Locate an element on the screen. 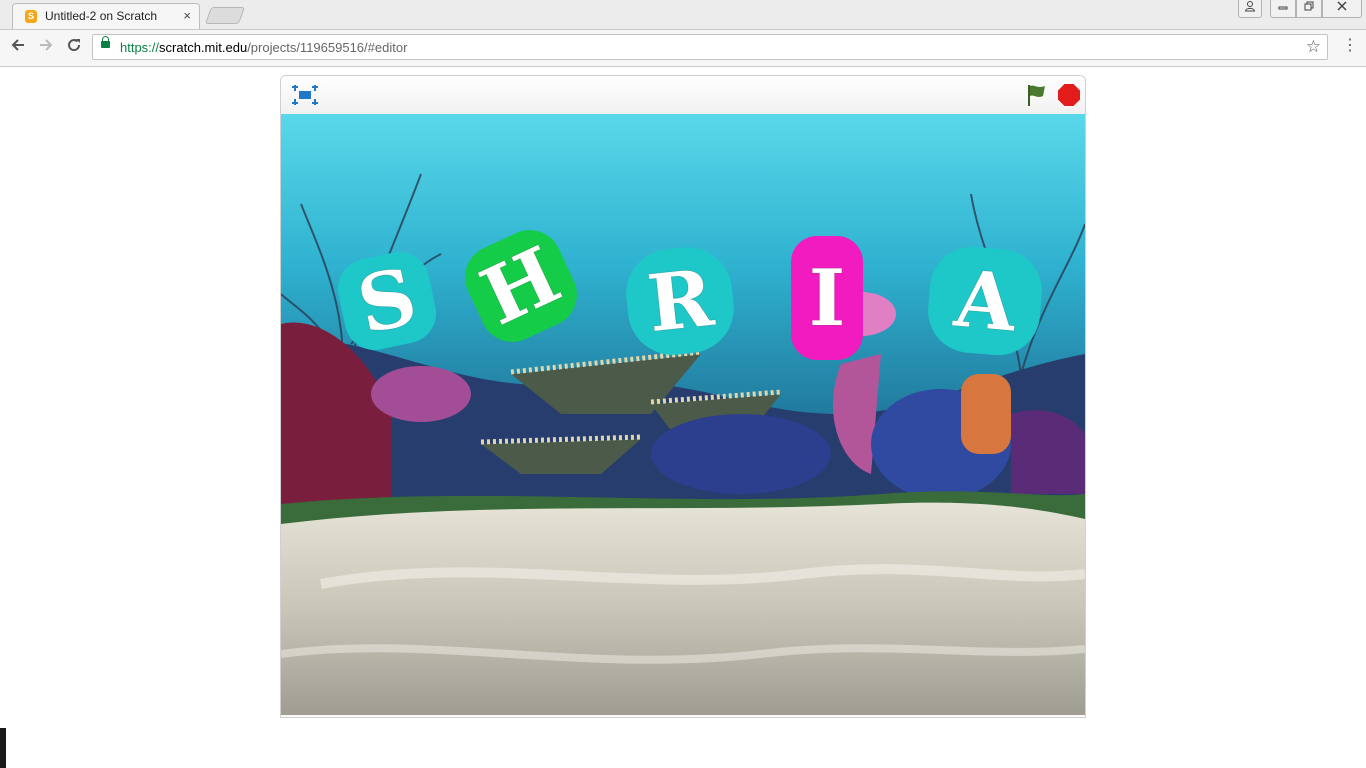 The height and width of the screenshot is (768, 1366). fullscreen-icon is located at coordinates (305, 97).